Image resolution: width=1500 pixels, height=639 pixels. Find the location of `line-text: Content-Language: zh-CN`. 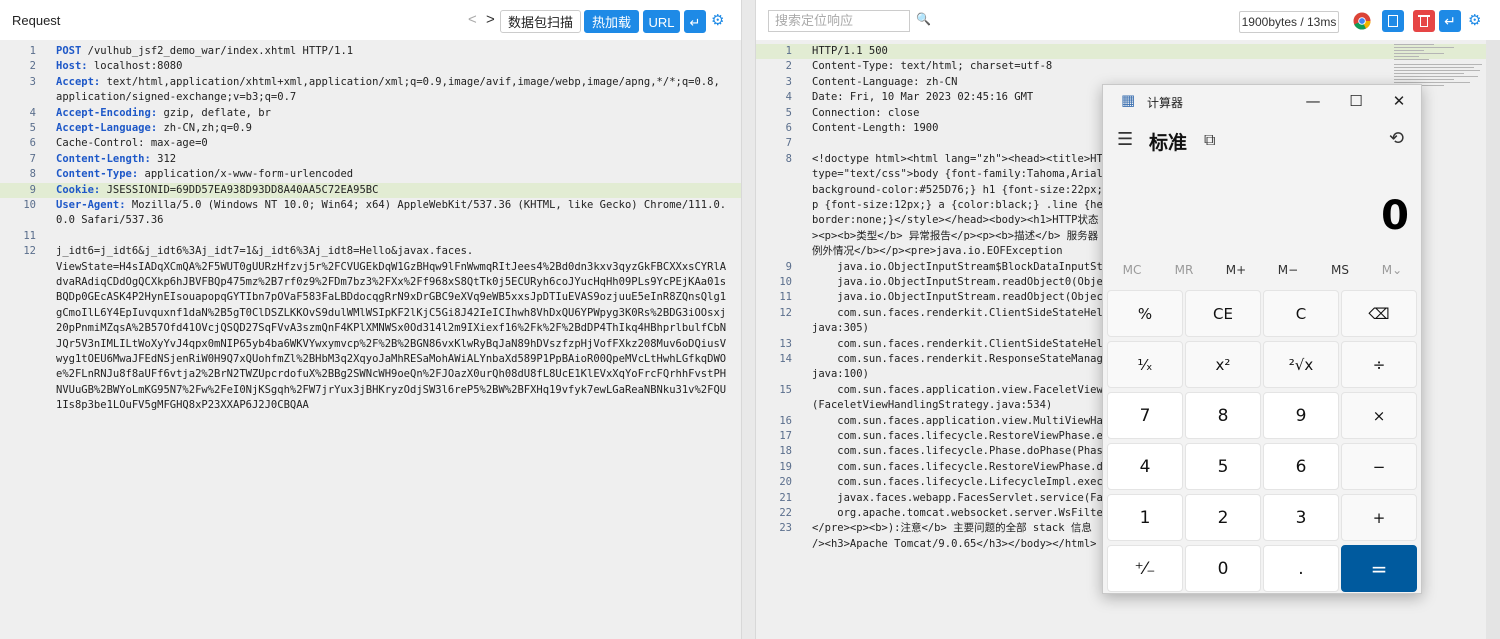

line-text: Content-Language: zh-CN is located at coordinates (885, 81).